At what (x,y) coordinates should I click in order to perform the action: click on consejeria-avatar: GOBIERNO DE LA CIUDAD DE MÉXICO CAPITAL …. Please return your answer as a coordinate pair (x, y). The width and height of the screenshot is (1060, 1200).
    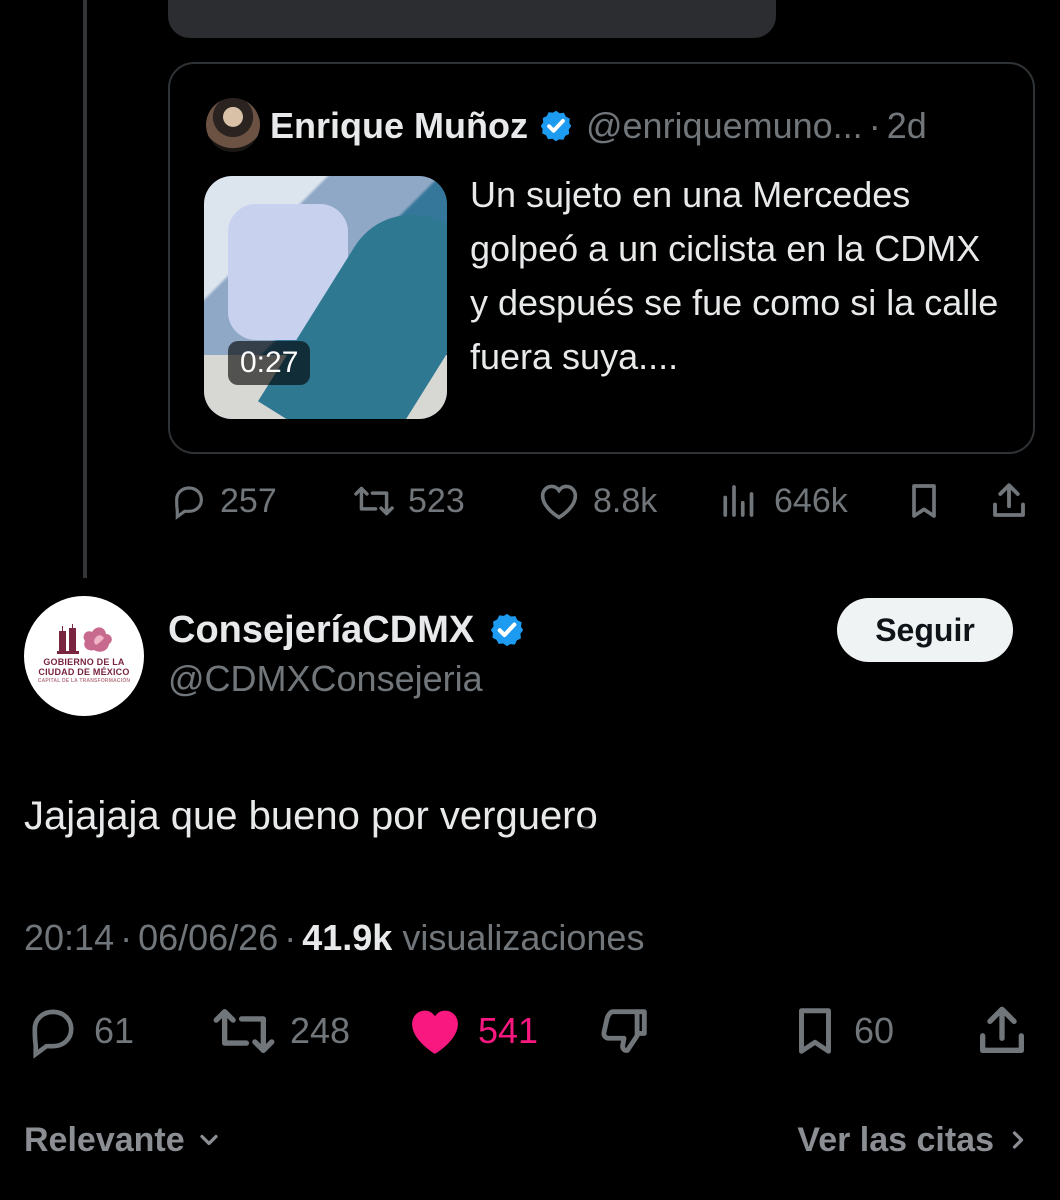
    Looking at the image, I should click on (84, 656).